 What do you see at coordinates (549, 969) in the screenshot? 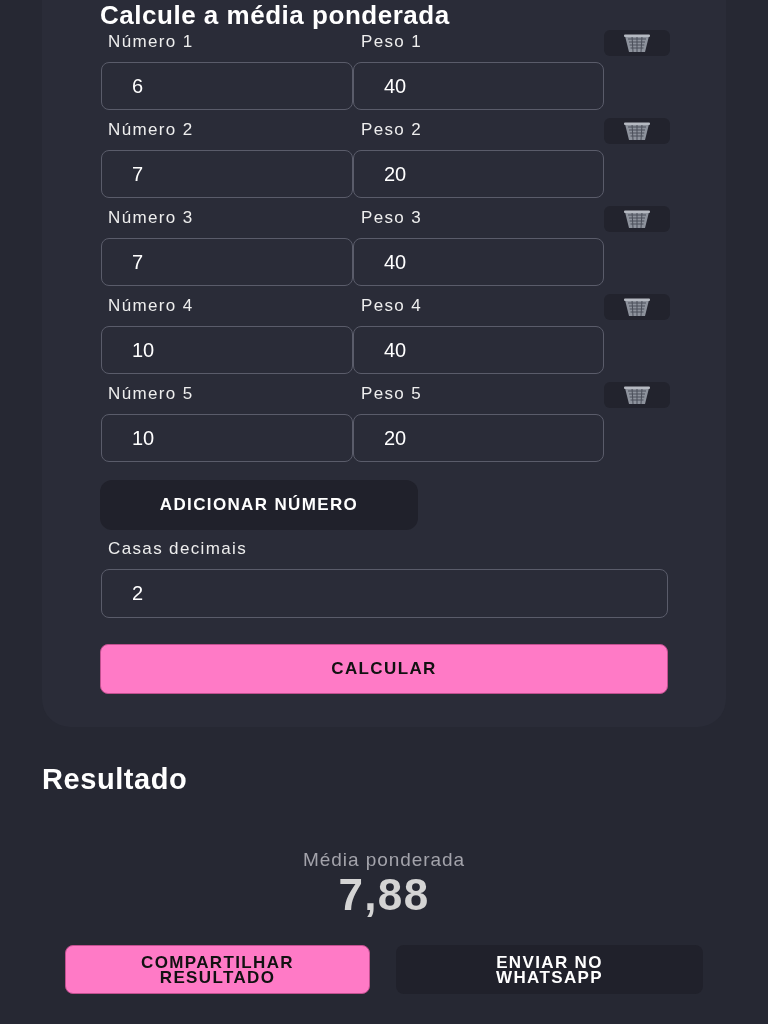
I see `send-whatsapp-button: ENVIAR NO WHATSAPP` at bounding box center [549, 969].